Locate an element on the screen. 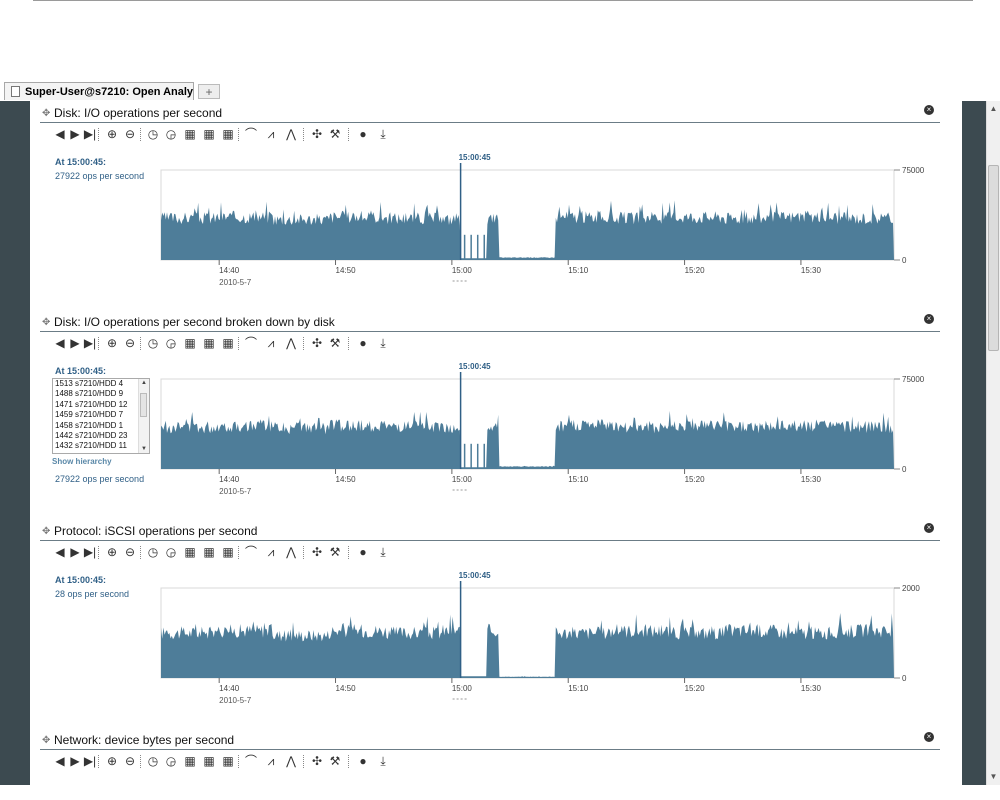 This screenshot has height=800, width=1000. new-tab-button: + is located at coordinates (209, 91).